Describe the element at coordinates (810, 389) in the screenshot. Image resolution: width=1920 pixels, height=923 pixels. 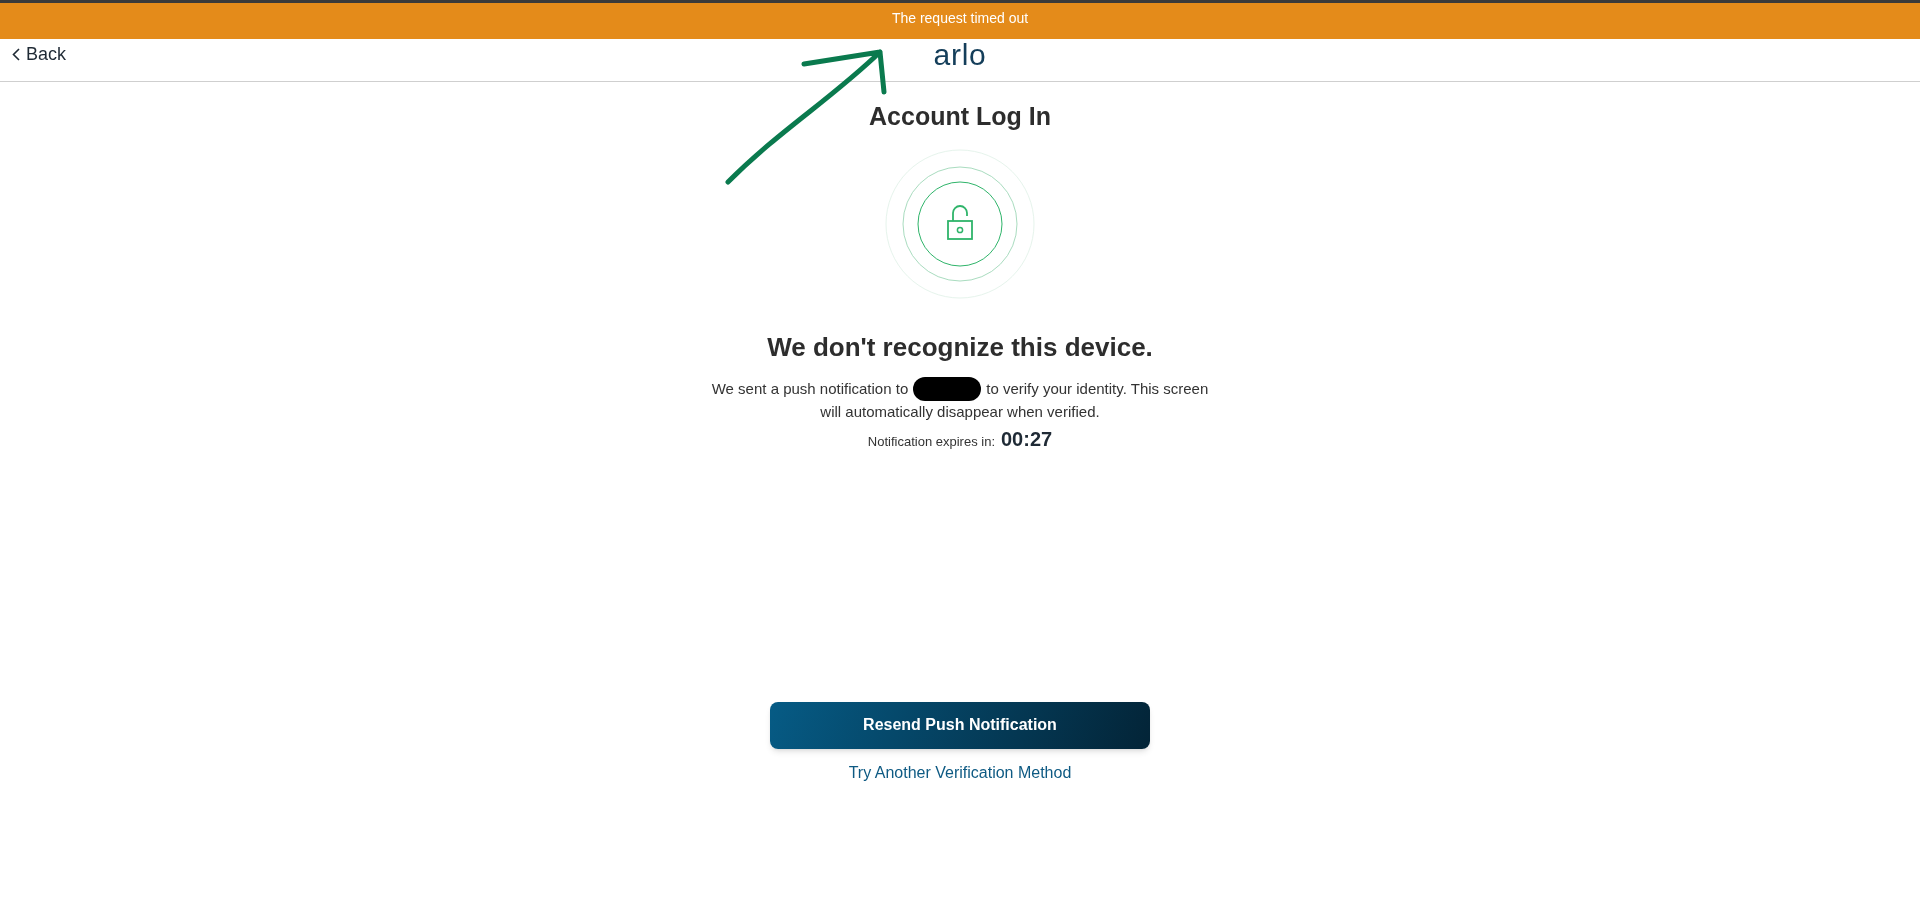
I see `message-text: We sent a push notification to` at that location.